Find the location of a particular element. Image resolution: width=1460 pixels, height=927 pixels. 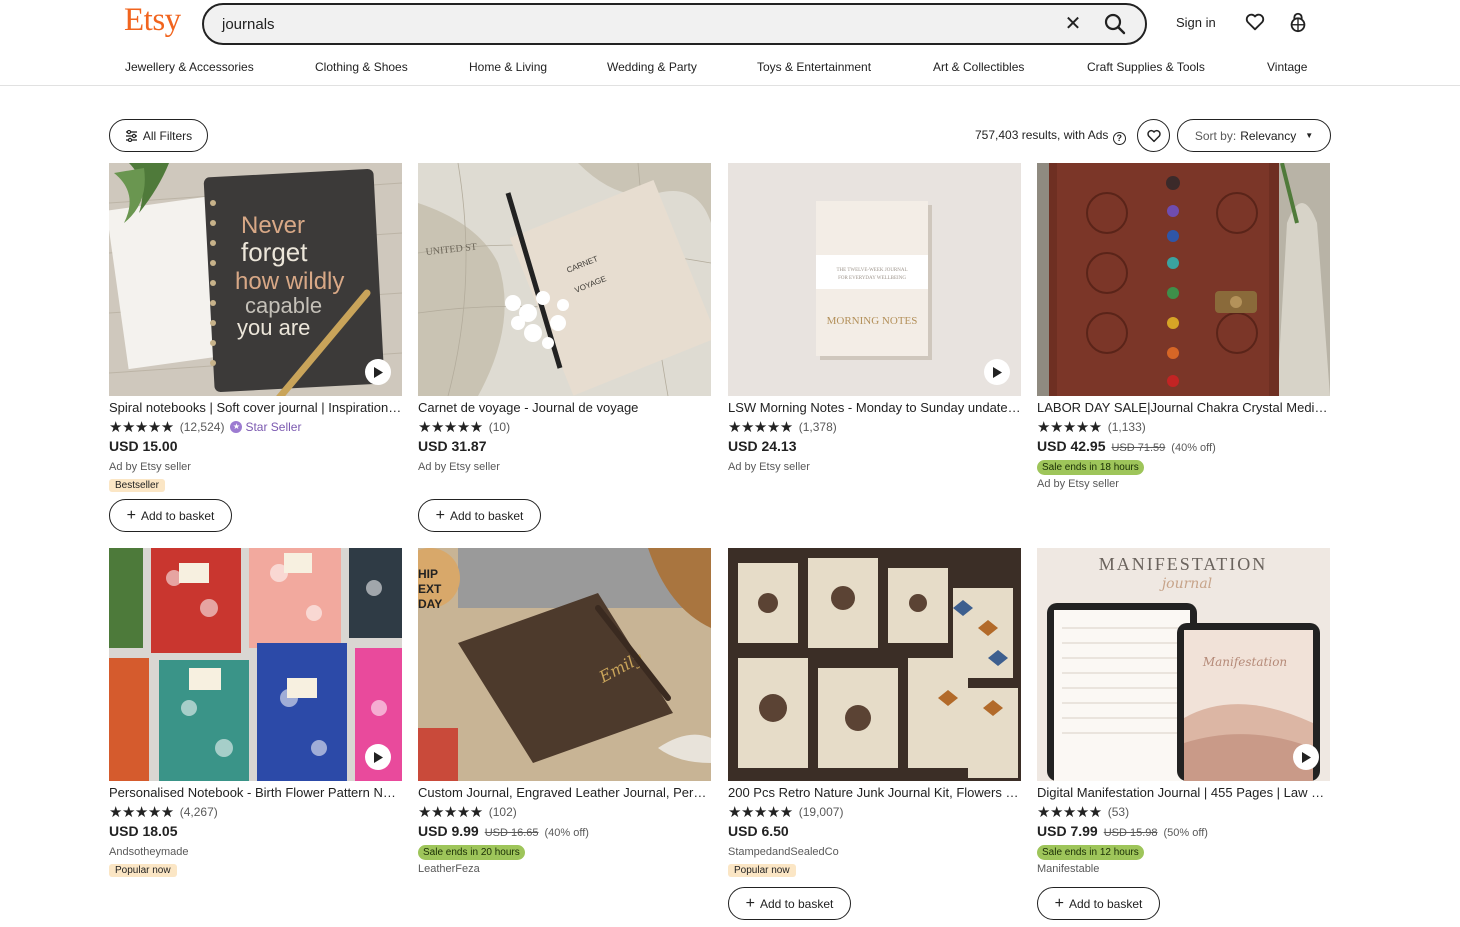

product-price: USD 24.13 is located at coordinates (762, 446).